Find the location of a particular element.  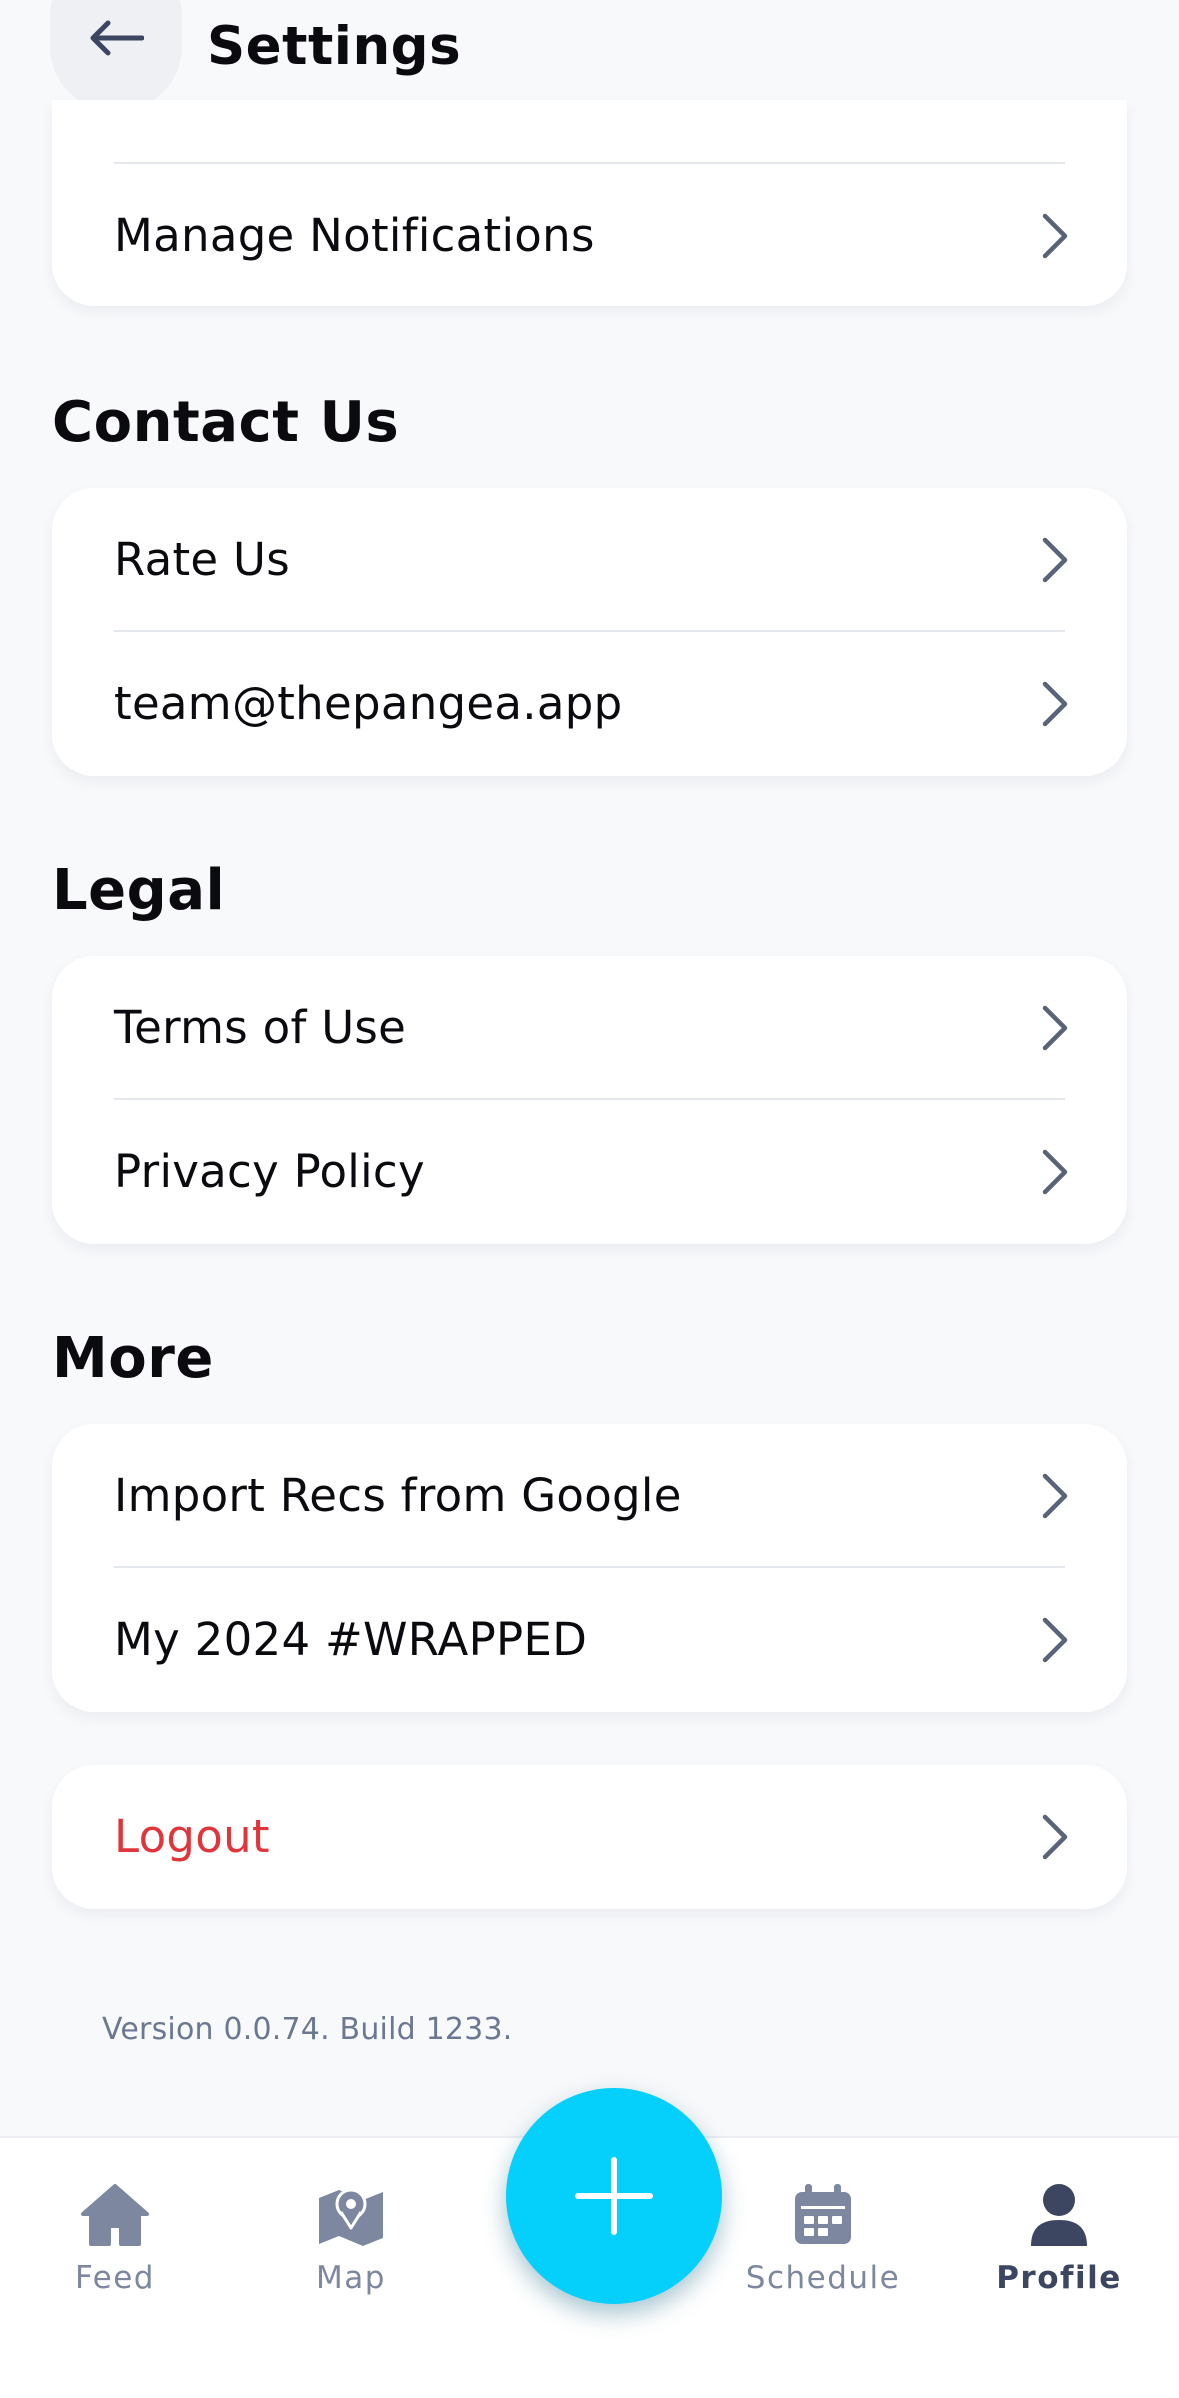

notifications-card: Manage Notifications is located at coordinates (589, 203).